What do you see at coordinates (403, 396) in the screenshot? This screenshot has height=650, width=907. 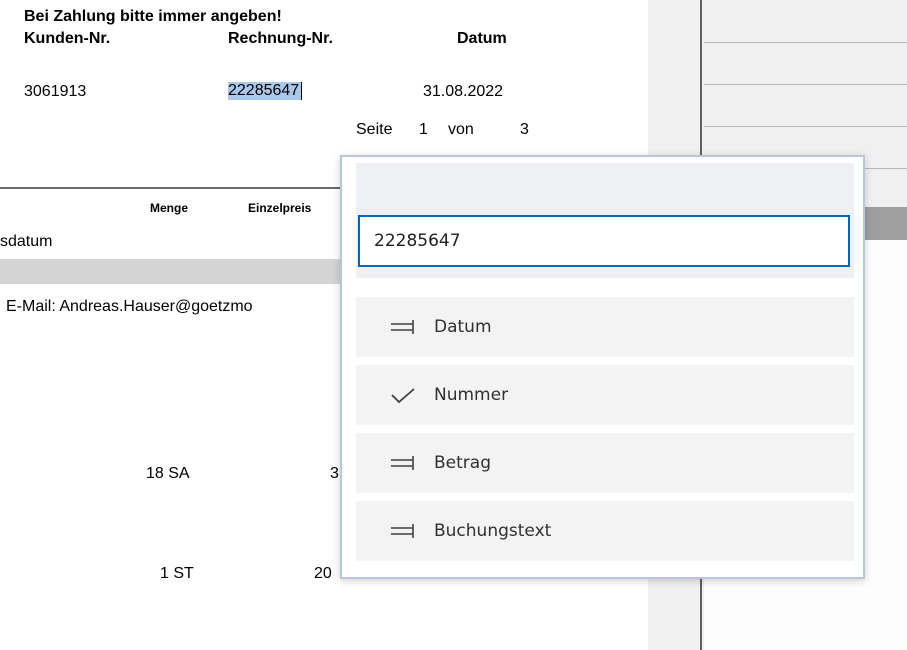 I see `checkmark-icon` at bounding box center [403, 396].